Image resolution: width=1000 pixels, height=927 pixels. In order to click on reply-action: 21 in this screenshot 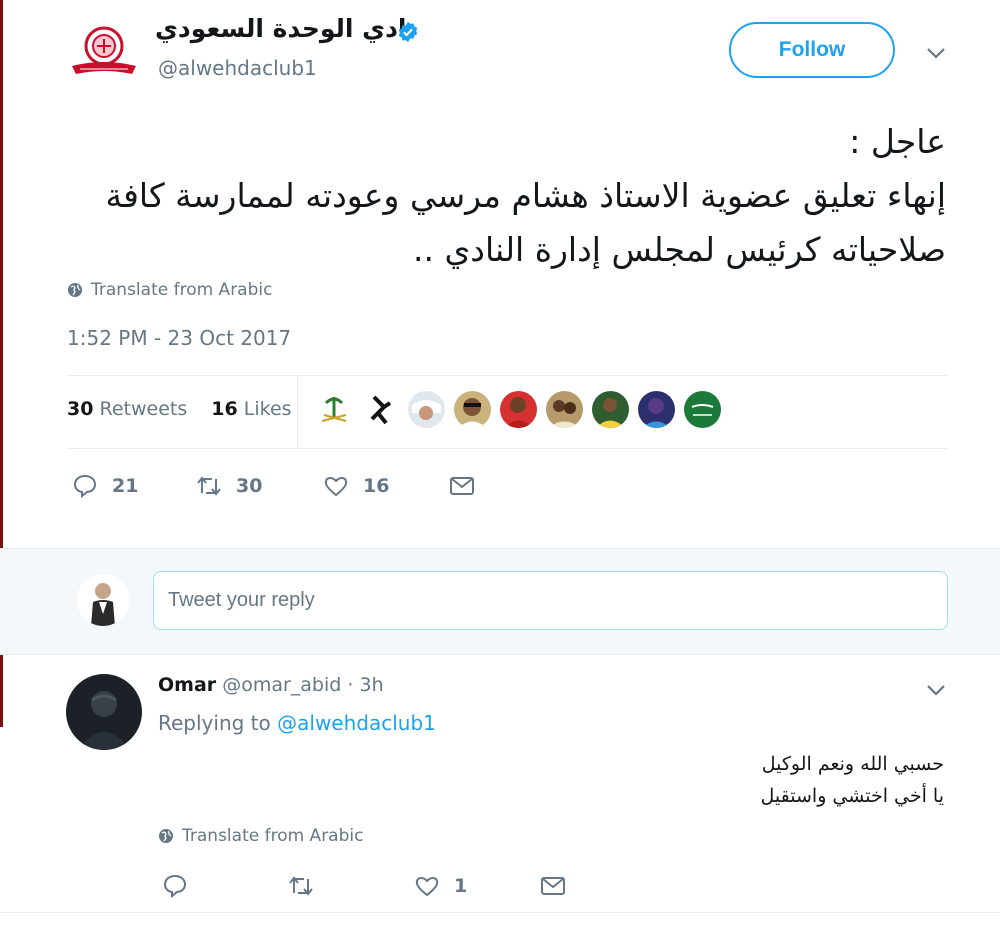, I will do `click(105, 486)`.